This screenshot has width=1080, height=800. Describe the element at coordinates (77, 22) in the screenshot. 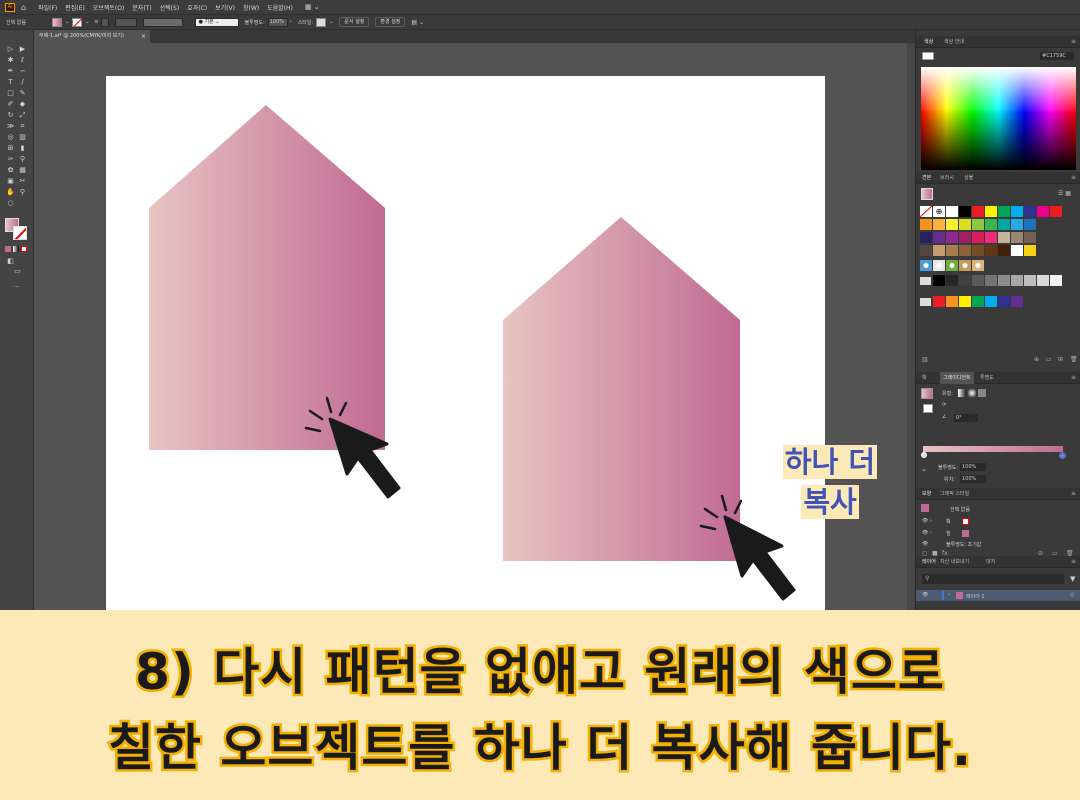

I see `stroke-color-swatch` at that location.